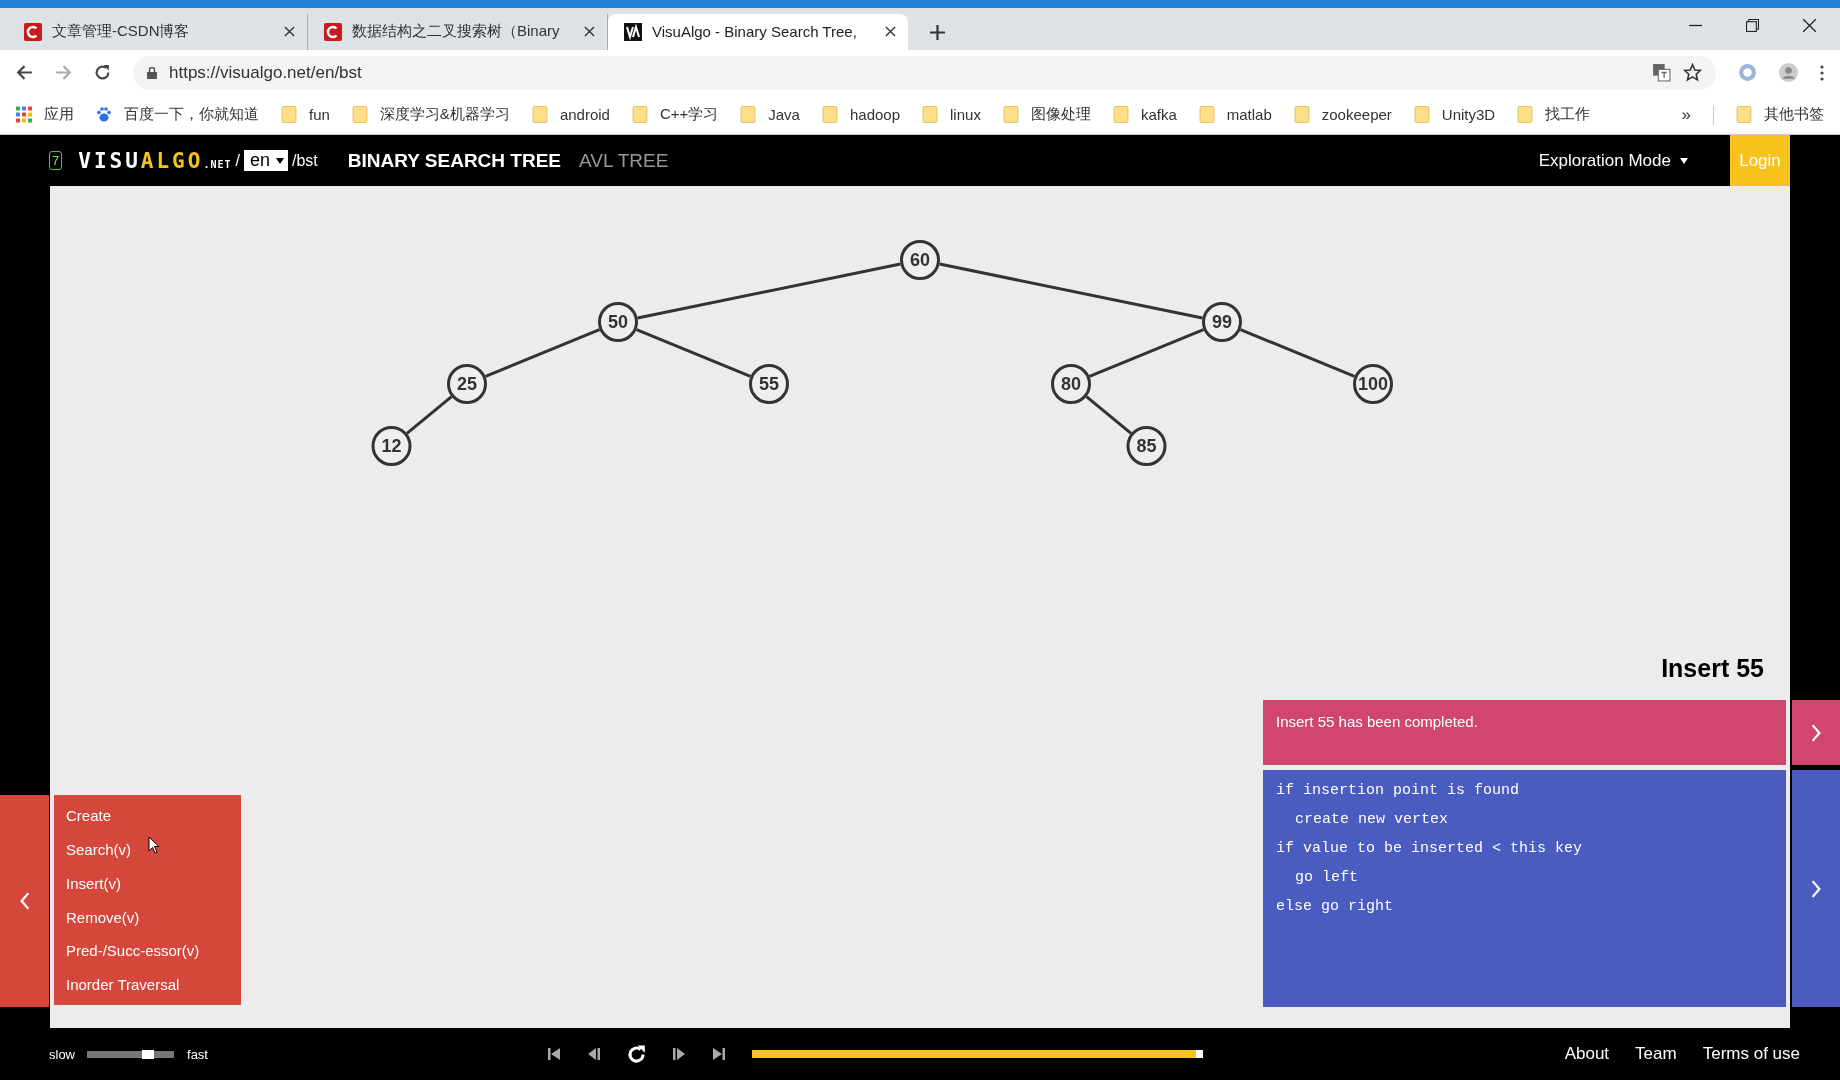  Describe the element at coordinates (770, 115) in the screenshot. I see `bookmark: Java` at that location.